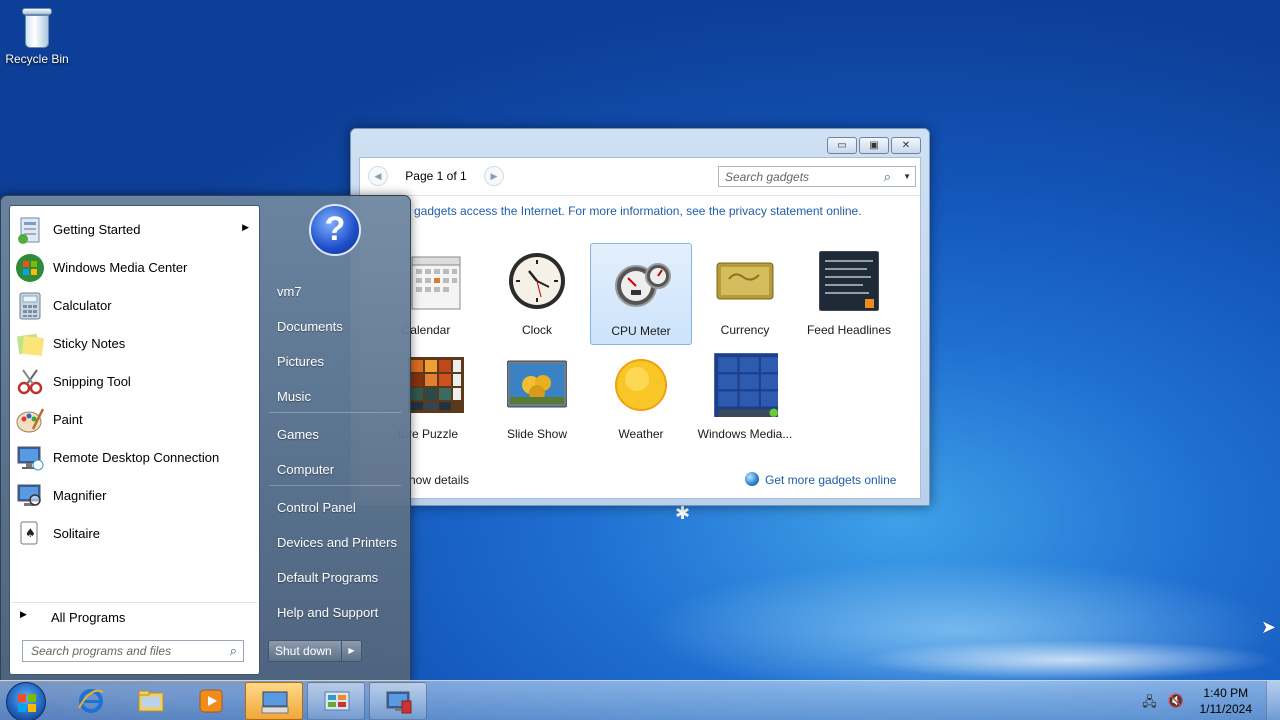 The height and width of the screenshot is (720, 1280). What do you see at coordinates (842, 145) in the screenshot?
I see `minimize-button: ▭` at bounding box center [842, 145].